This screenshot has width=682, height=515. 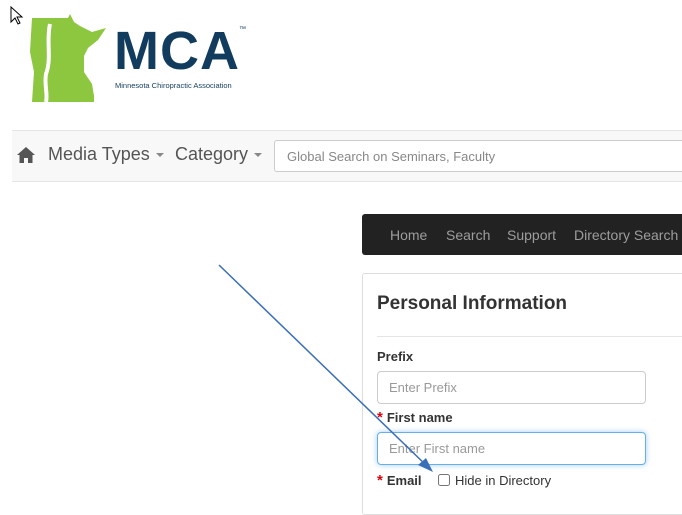 What do you see at coordinates (26, 155) in the screenshot?
I see `home-icon` at bounding box center [26, 155].